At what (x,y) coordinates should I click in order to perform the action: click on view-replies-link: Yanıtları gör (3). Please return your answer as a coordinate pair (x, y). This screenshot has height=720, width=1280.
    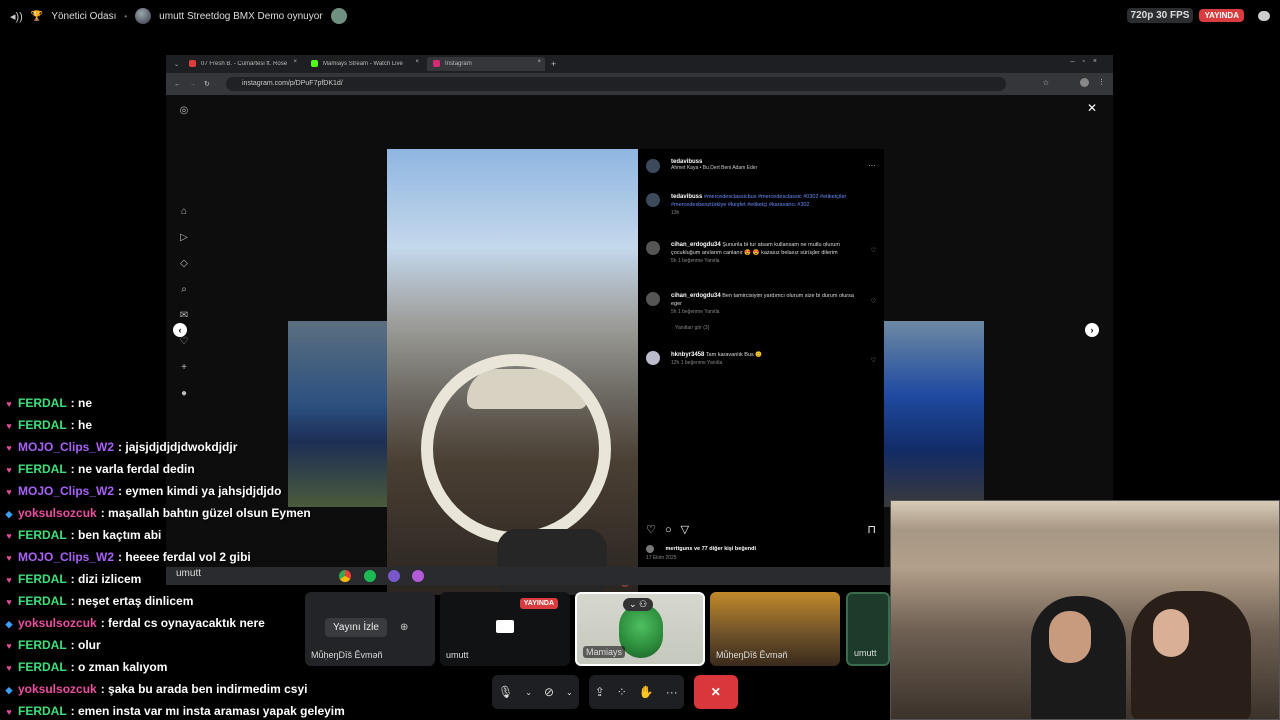
    Looking at the image, I should click on (770, 328).